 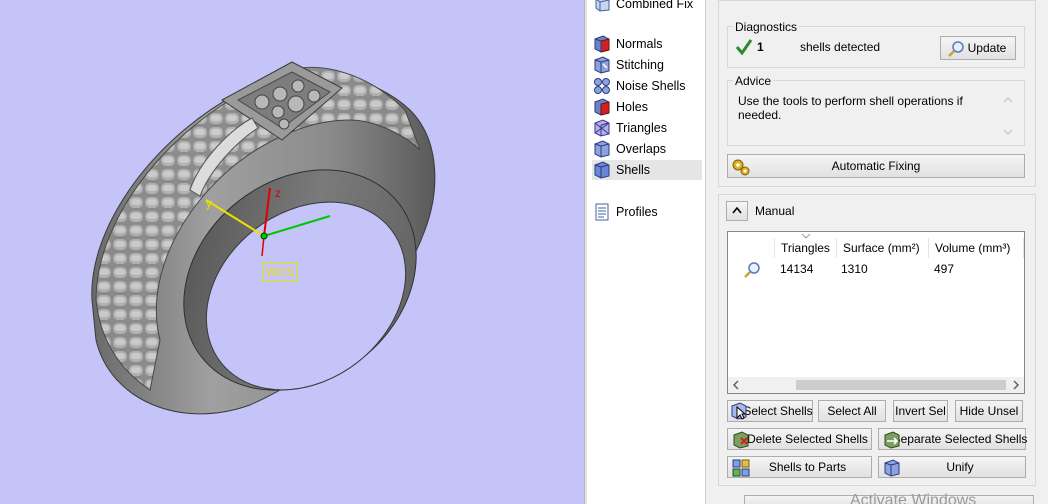 I want to click on separate-selected-shells-button: Separate Selected Shells, so click(x=952, y=439).